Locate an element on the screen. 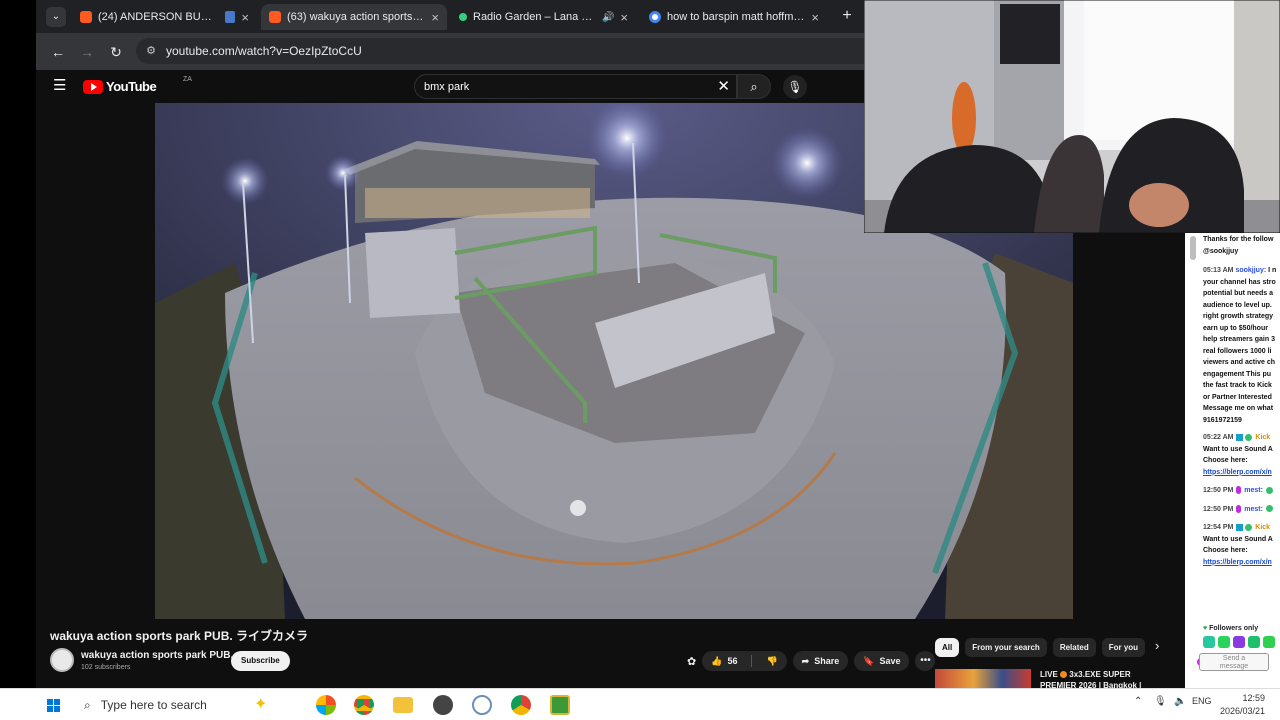 The image size is (1280, 720). voice-search-button: 🎙 is located at coordinates (795, 87).